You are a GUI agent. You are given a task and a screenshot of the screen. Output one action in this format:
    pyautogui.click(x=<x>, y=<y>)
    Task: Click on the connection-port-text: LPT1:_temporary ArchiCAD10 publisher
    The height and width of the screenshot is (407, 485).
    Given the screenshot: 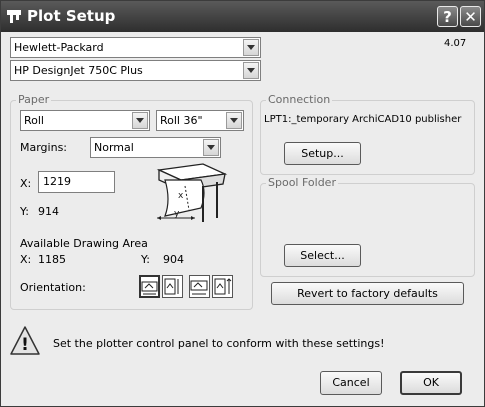 What is the action you would take?
    pyautogui.click(x=363, y=119)
    